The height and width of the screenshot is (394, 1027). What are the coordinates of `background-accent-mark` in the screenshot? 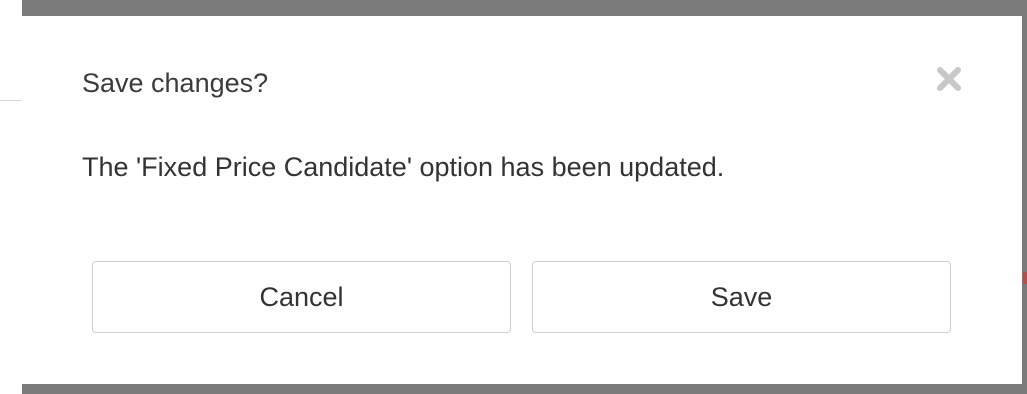 It's located at (1025, 278).